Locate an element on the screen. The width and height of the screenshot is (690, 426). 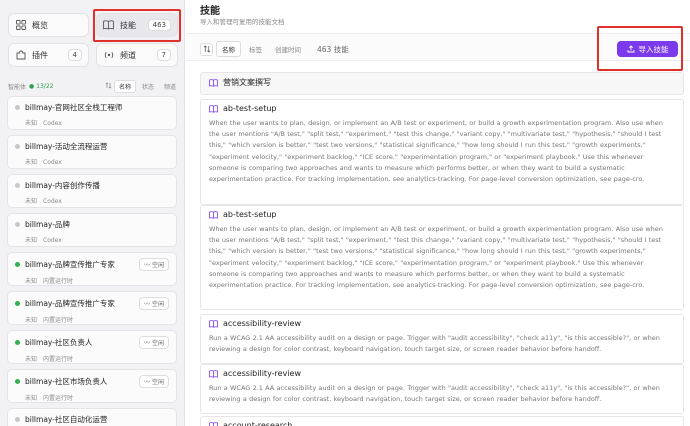
agent-card: billmay-社区负责人 〰 空闲 未知 内置运行时 is located at coordinates (92, 347).